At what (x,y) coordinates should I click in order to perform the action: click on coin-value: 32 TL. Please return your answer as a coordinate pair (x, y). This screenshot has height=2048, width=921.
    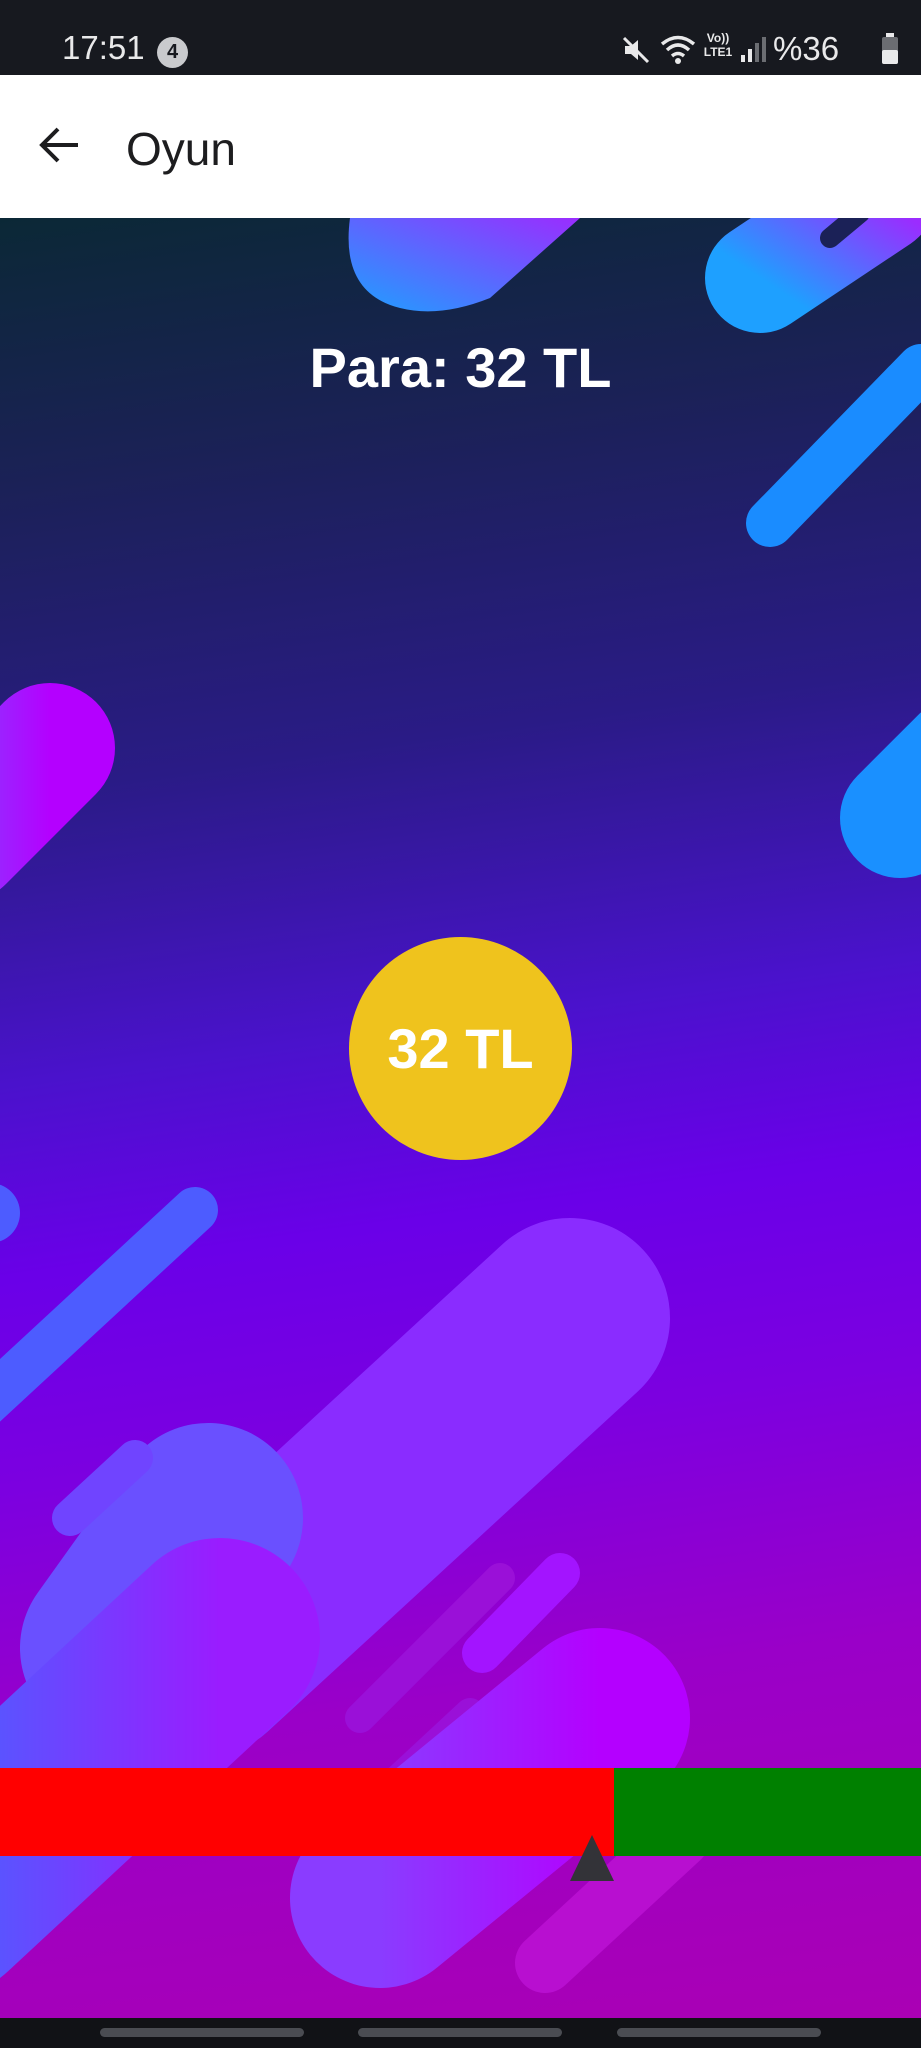
    Looking at the image, I should click on (460, 1048).